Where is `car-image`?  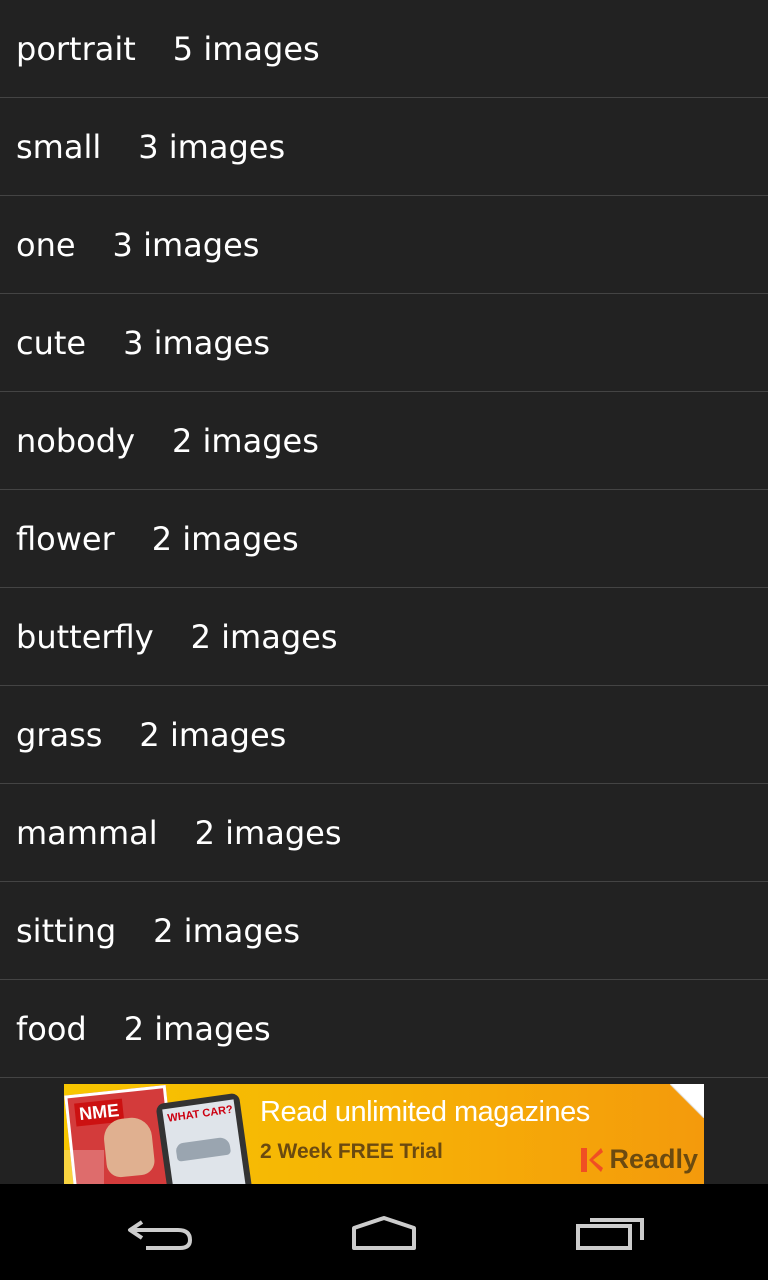
car-image is located at coordinates (203, 1149).